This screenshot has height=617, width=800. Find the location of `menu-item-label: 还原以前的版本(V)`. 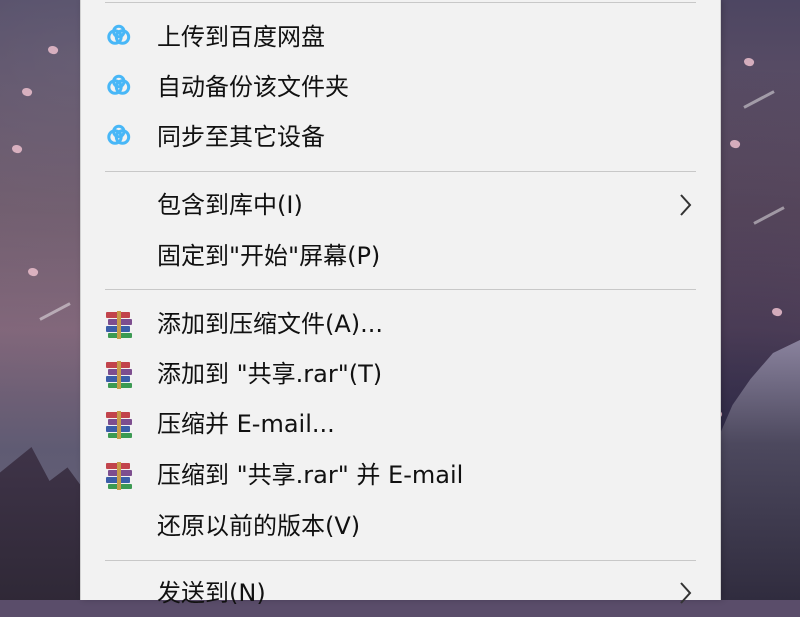

menu-item-label: 还原以前的版本(V) is located at coordinates (259, 526).